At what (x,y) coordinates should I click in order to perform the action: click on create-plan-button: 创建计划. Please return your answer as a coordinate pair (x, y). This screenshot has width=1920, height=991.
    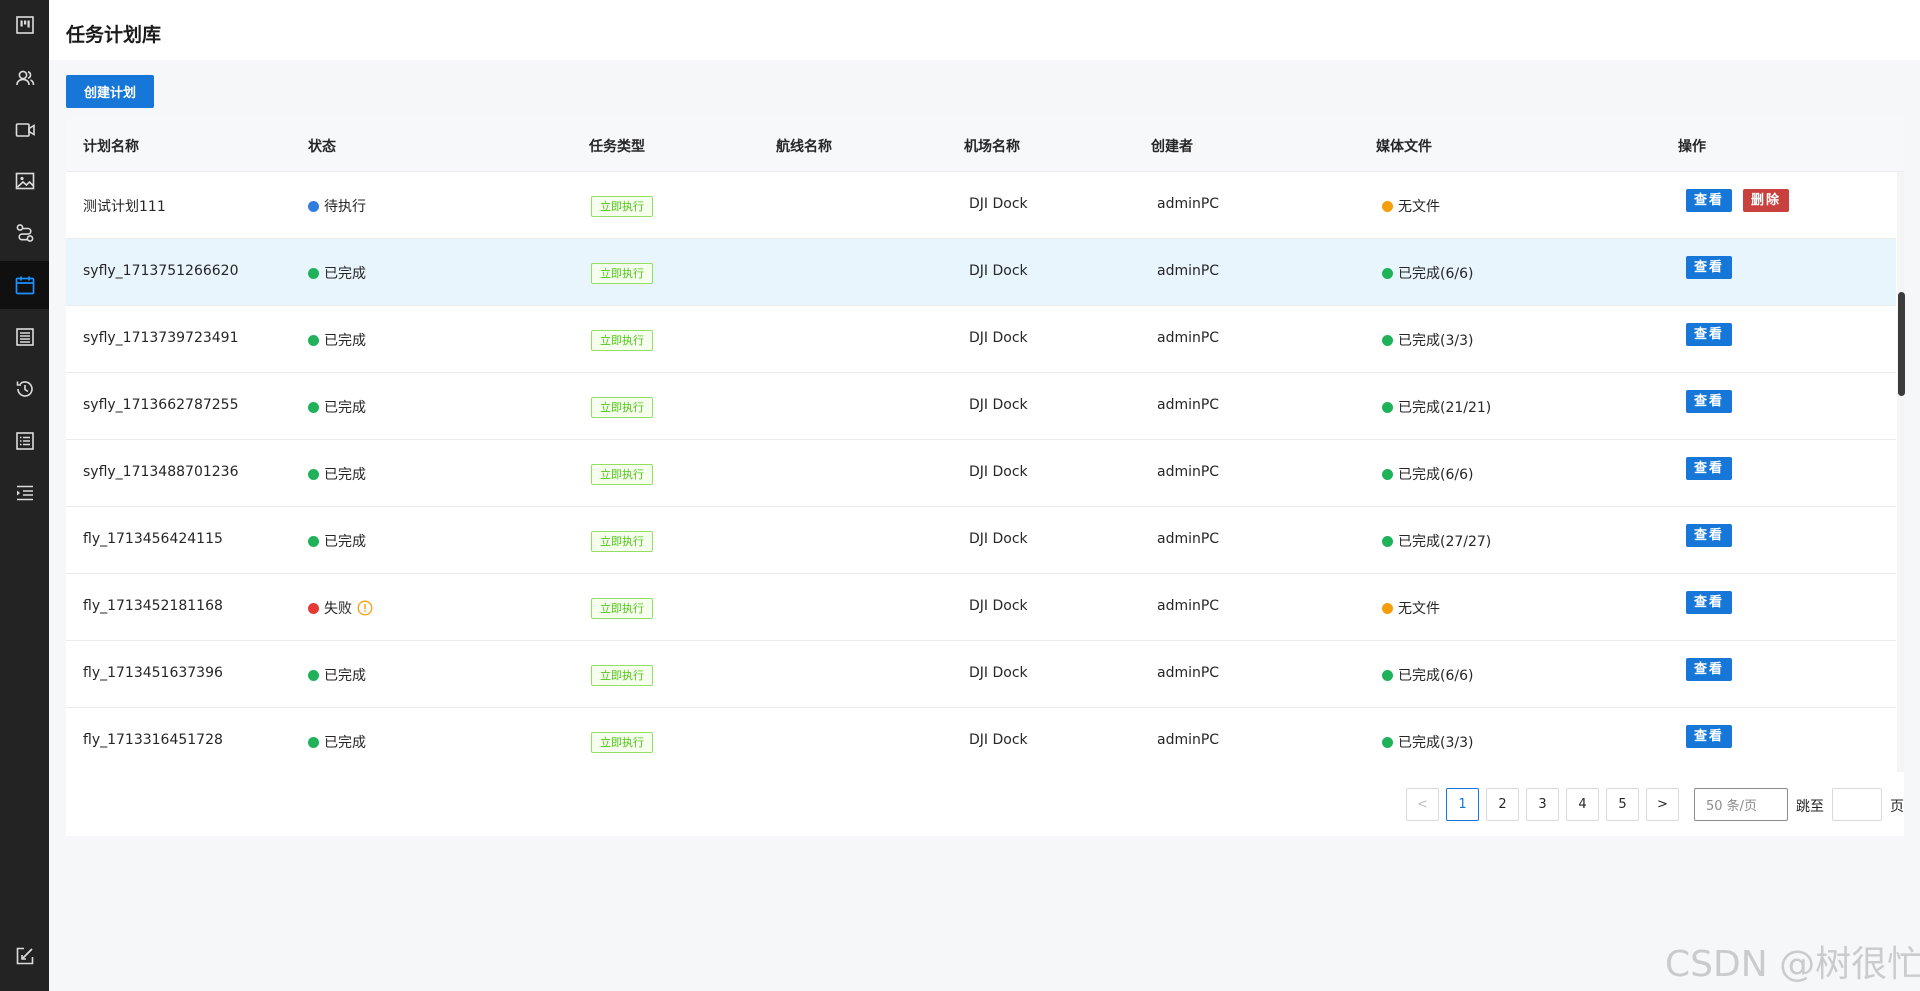
    Looking at the image, I should click on (110, 91).